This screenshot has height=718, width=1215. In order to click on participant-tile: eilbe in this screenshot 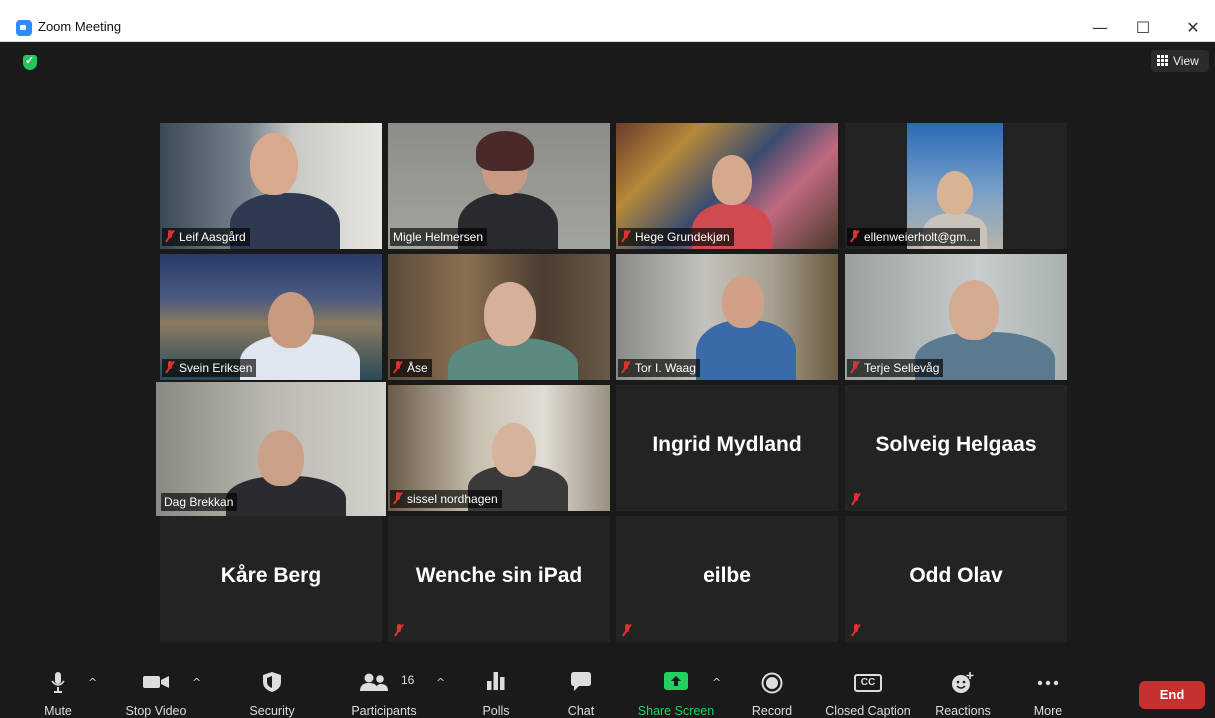, I will do `click(727, 579)`.